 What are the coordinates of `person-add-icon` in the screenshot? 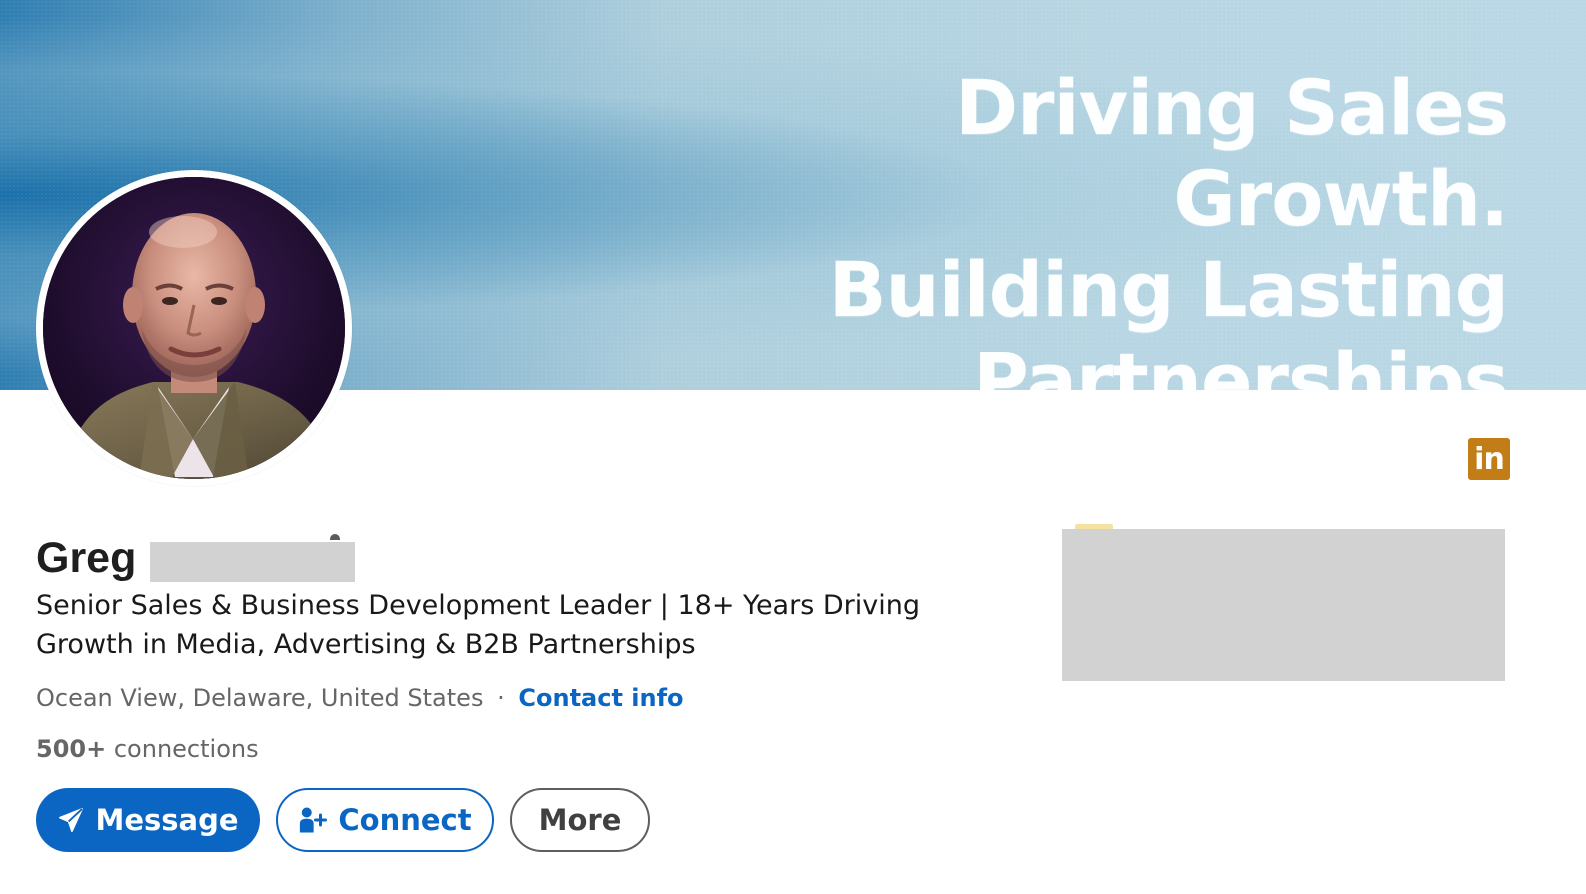 It's located at (313, 820).